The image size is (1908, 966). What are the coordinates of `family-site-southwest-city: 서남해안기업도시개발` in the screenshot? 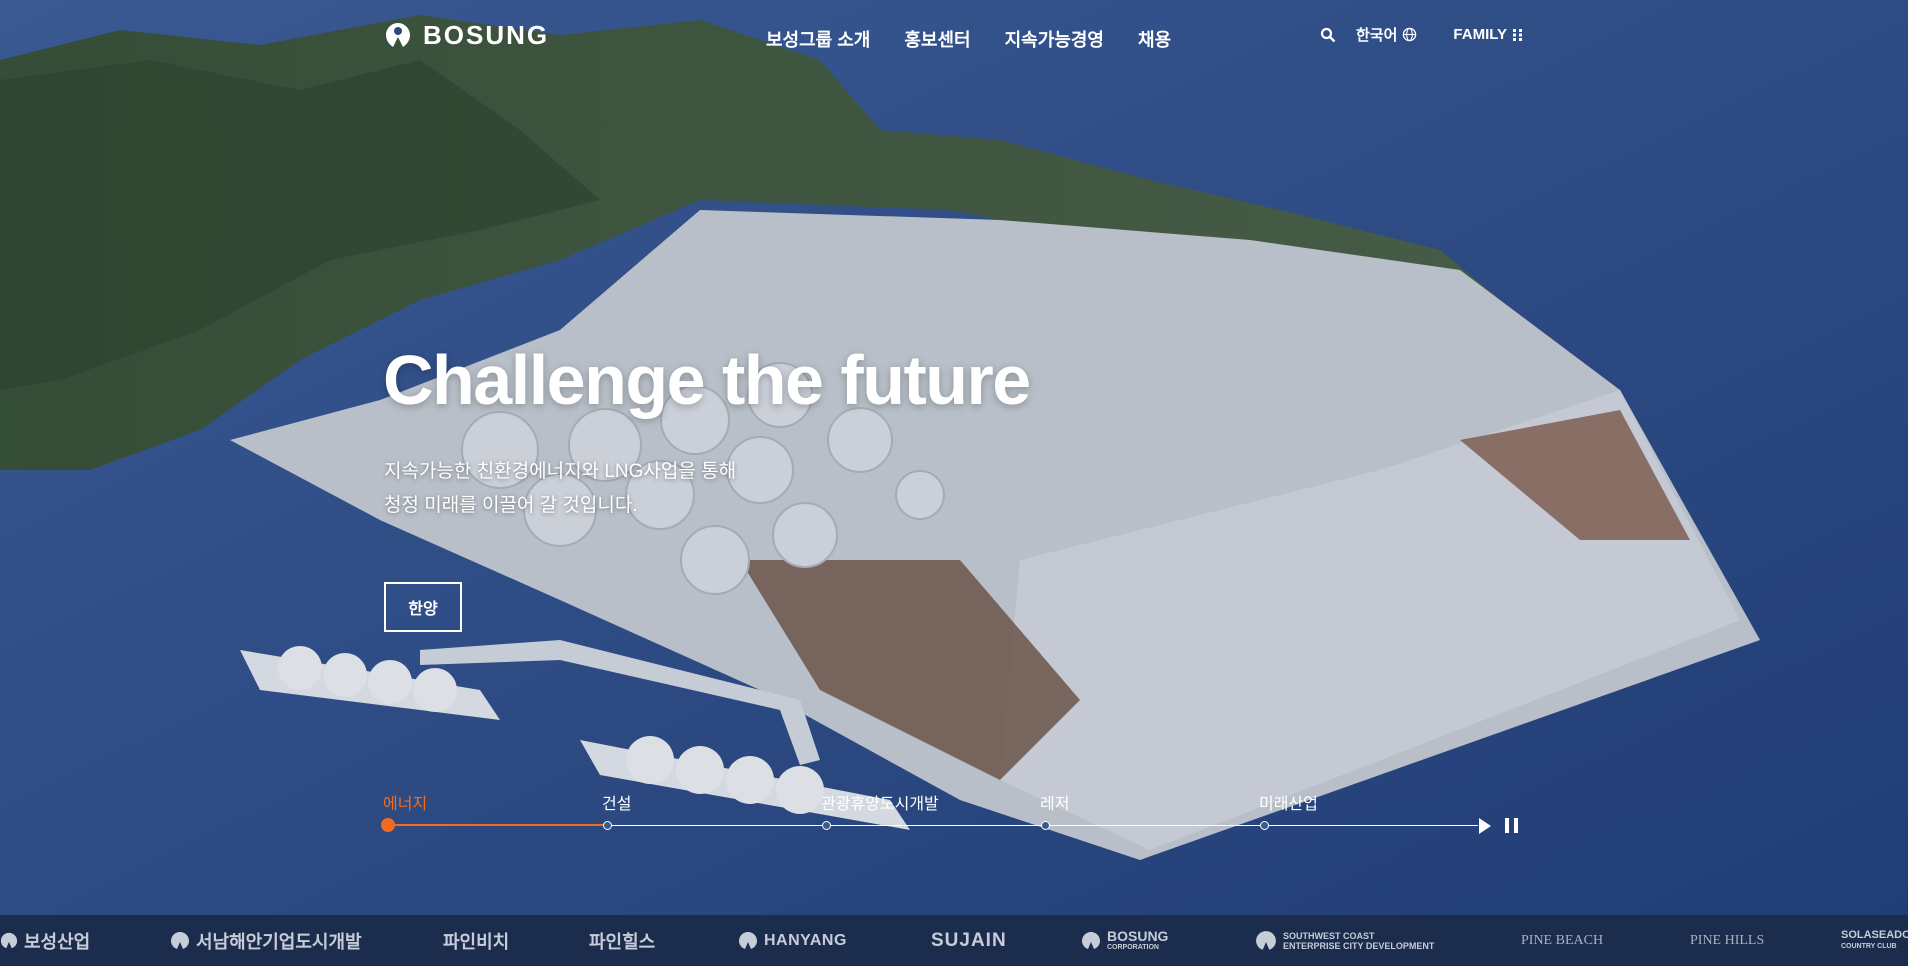 It's located at (266, 940).